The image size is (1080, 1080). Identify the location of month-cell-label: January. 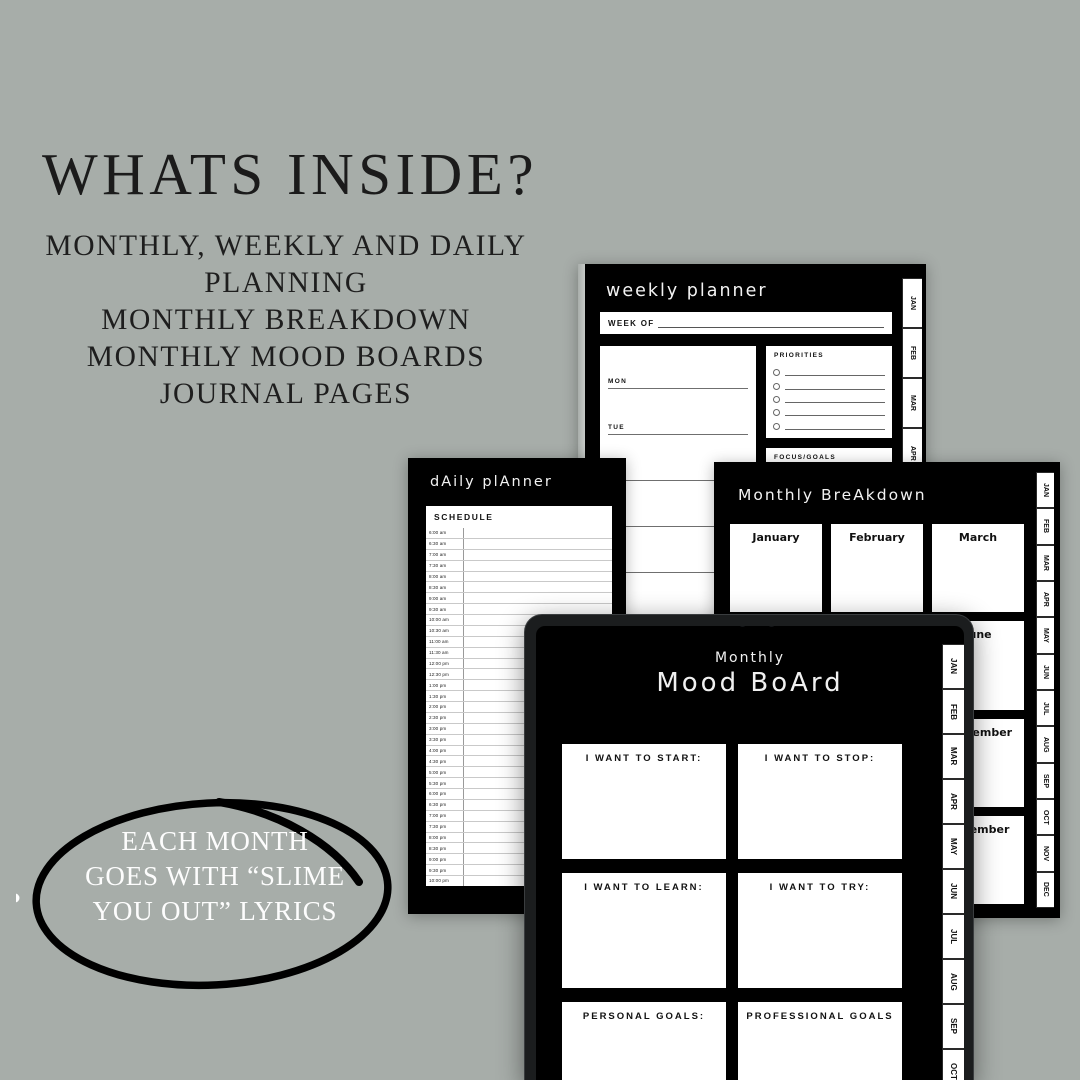
(776, 537).